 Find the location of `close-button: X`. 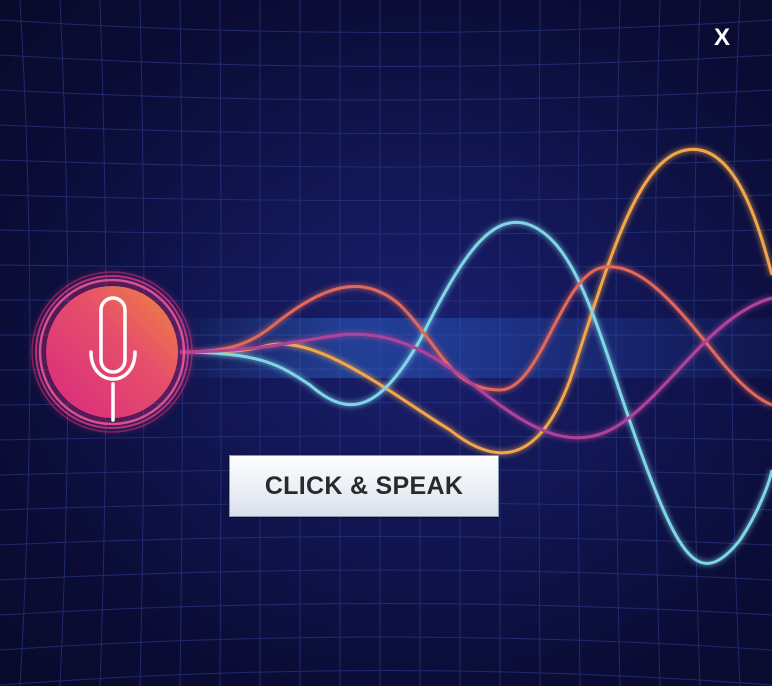

close-button: X is located at coordinates (722, 38).